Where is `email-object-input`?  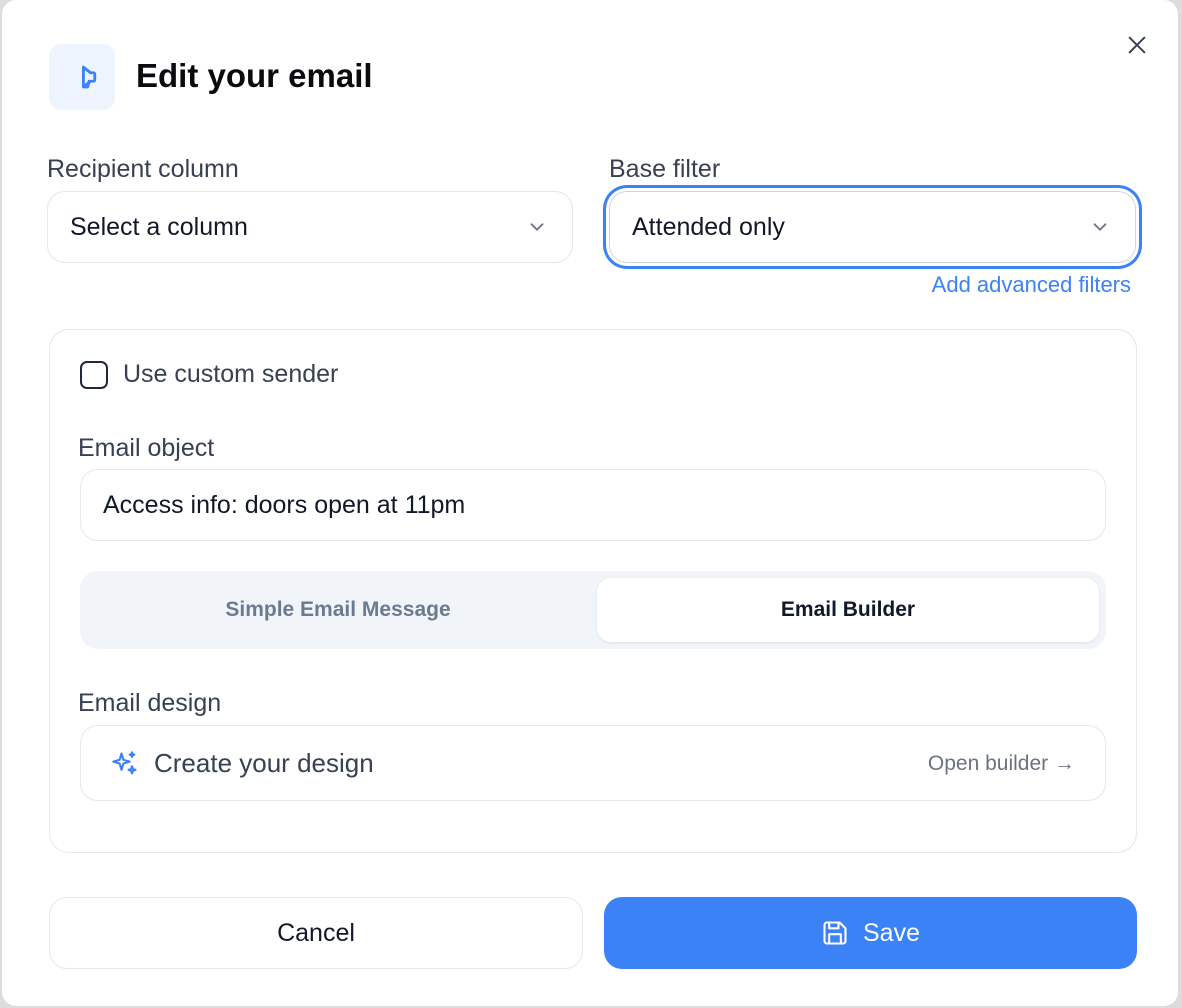
email-object-input is located at coordinates (593, 505).